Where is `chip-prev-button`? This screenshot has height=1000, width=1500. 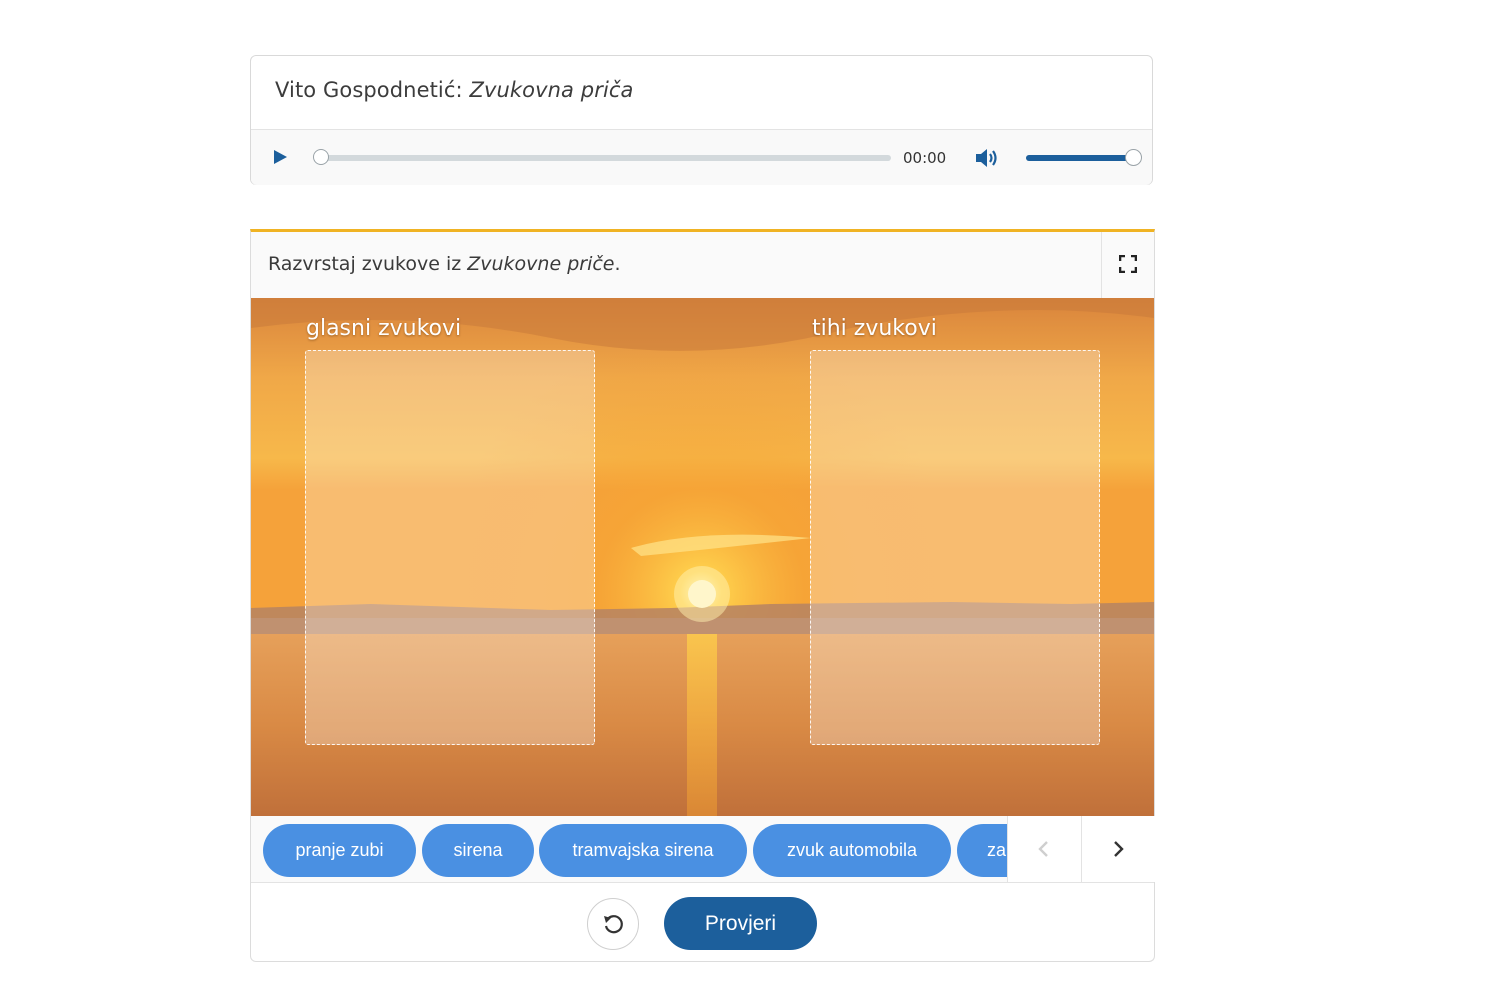
chip-prev-button is located at coordinates (1044, 849).